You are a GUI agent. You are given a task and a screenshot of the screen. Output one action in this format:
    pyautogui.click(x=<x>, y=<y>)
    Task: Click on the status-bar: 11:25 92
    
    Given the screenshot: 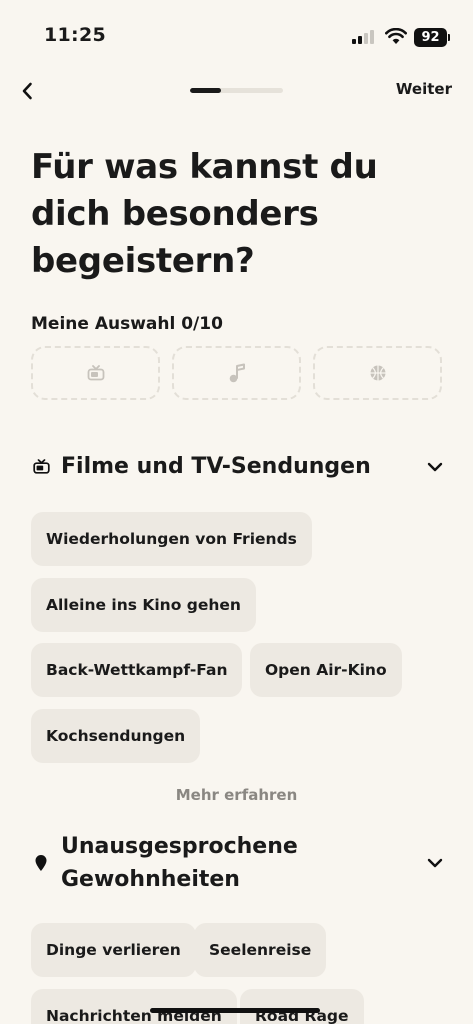 What is the action you would take?
    pyautogui.click(x=236, y=38)
    